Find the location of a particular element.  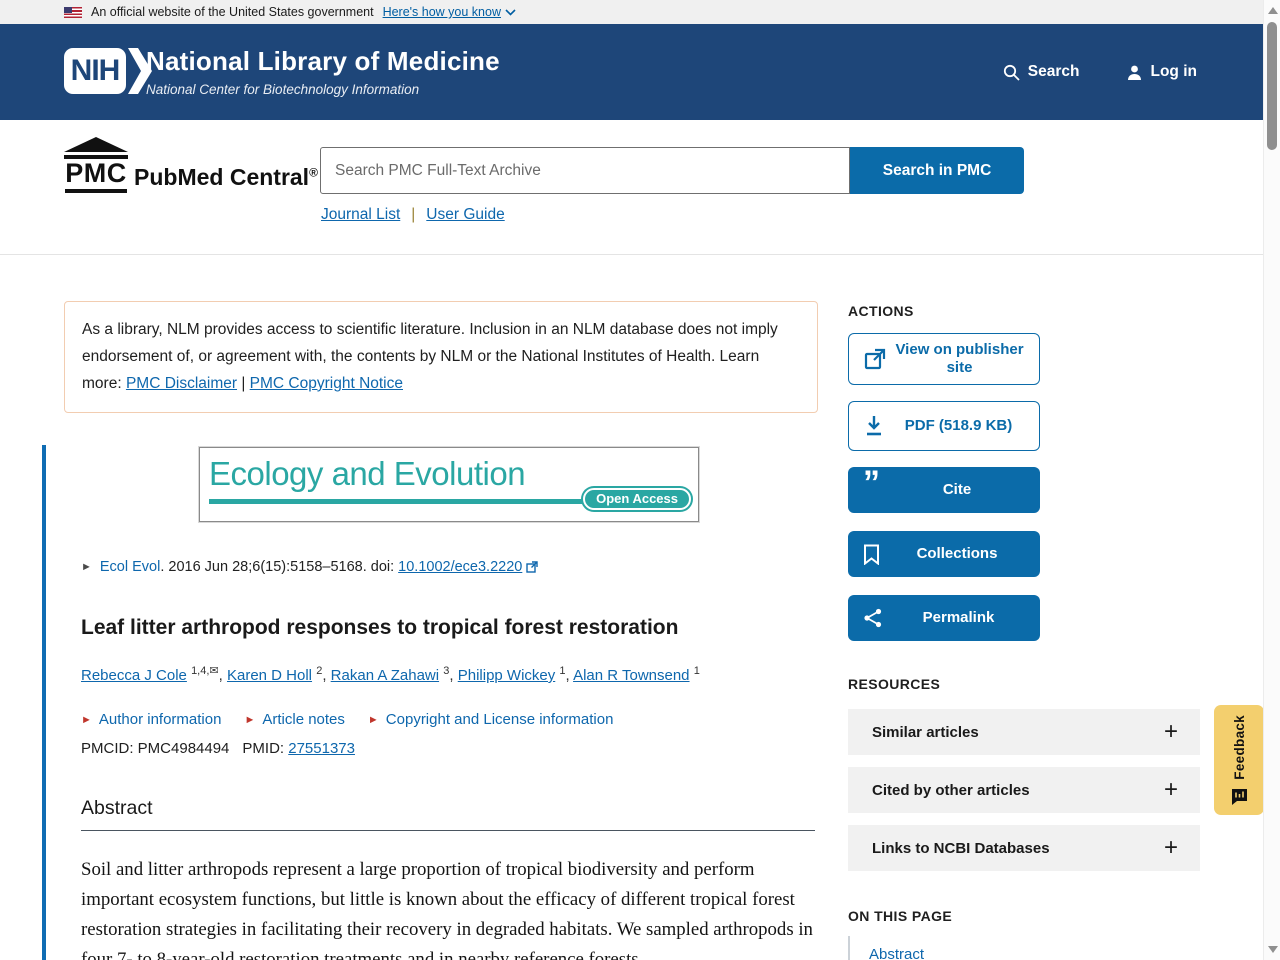

article-ids: PMCID: PMC4984494 PMID: 27551373 is located at coordinates (218, 748).